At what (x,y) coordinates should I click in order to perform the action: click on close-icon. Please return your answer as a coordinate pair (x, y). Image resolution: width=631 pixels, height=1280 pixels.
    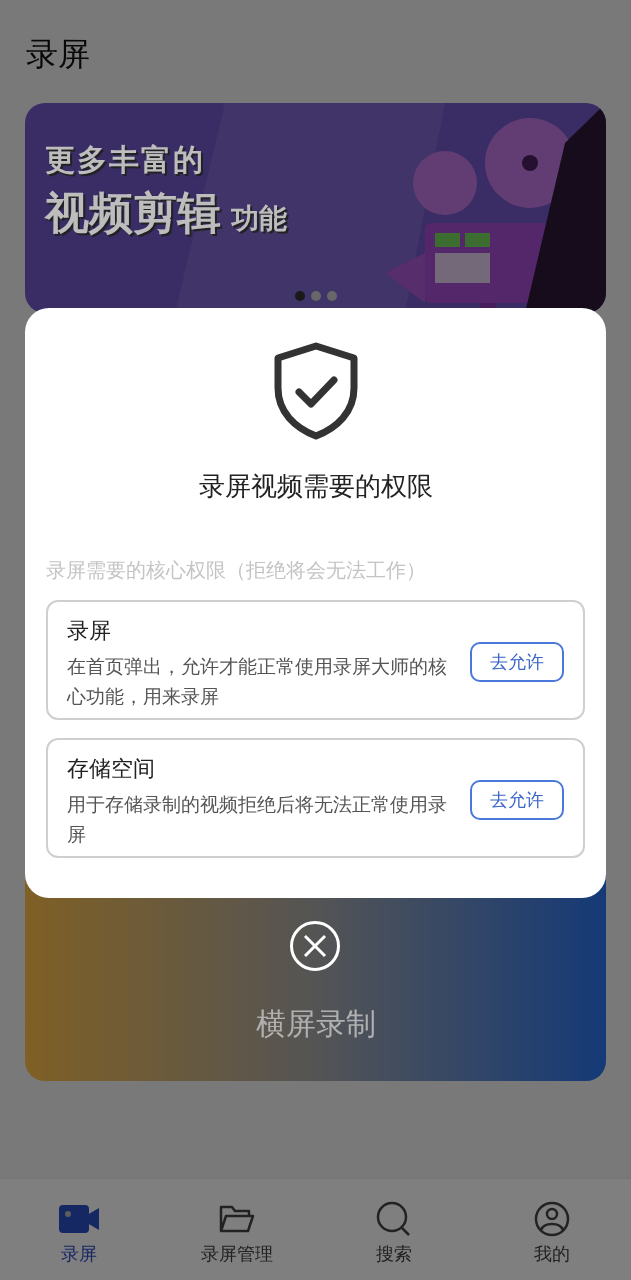
    Looking at the image, I should click on (315, 946).